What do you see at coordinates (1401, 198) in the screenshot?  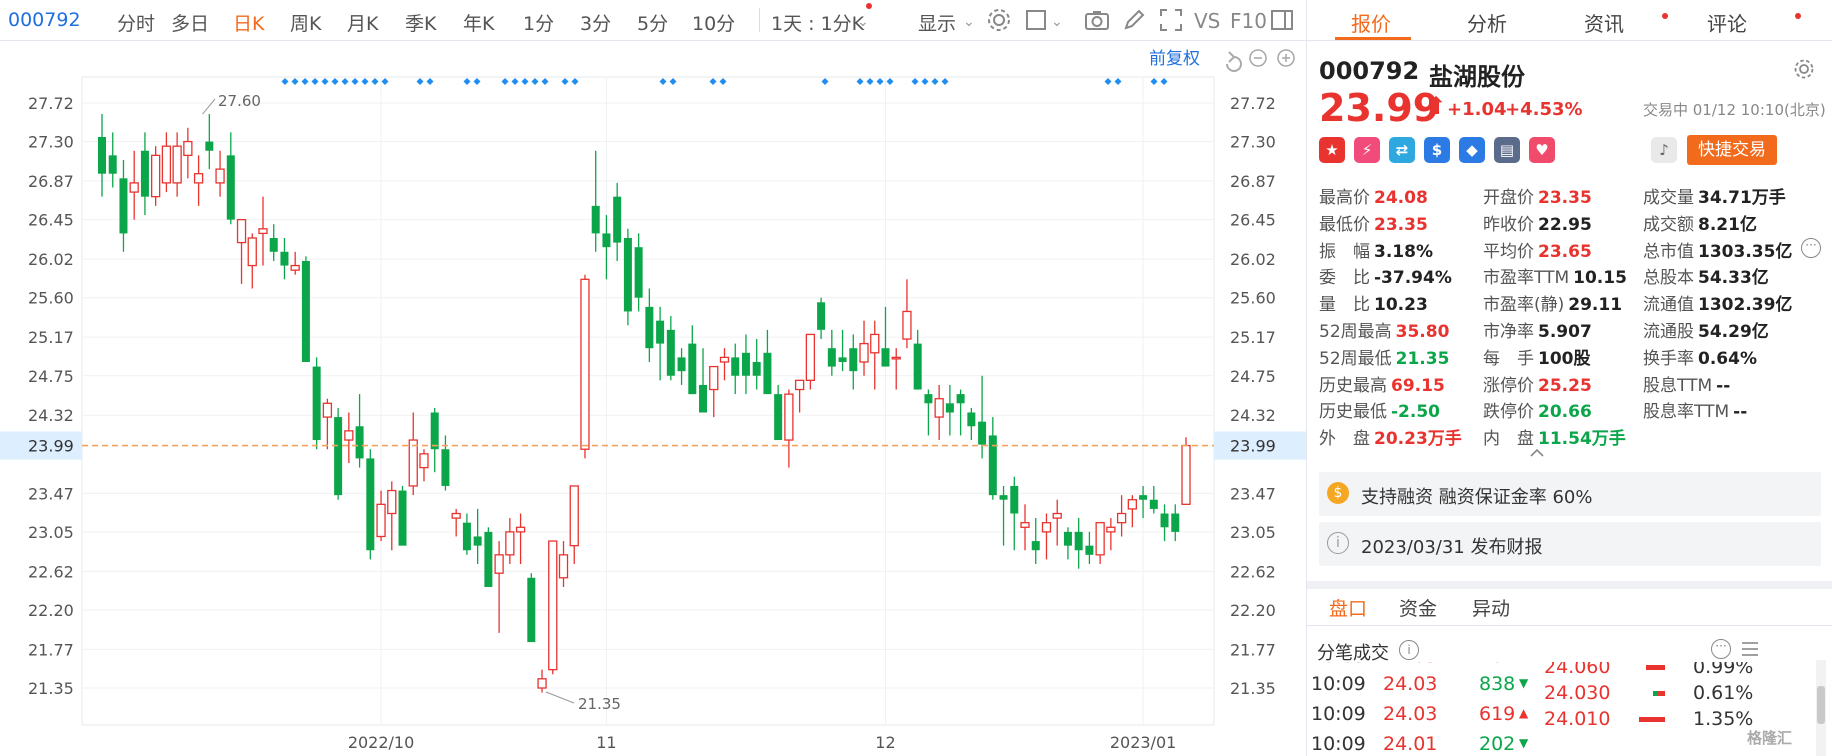 I see `stat-value: 24.08` at bounding box center [1401, 198].